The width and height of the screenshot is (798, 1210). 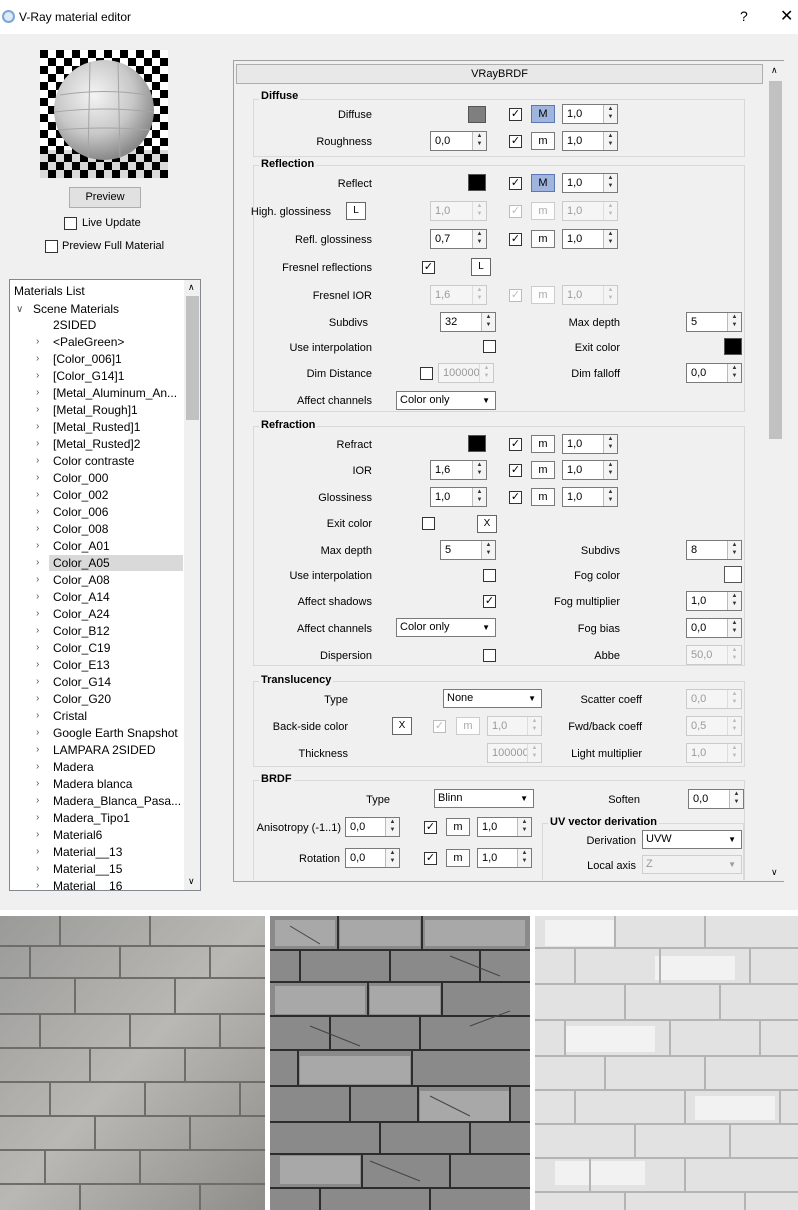 What do you see at coordinates (692, 839) in the screenshot?
I see `derivation-dropdown: UVW ▼` at bounding box center [692, 839].